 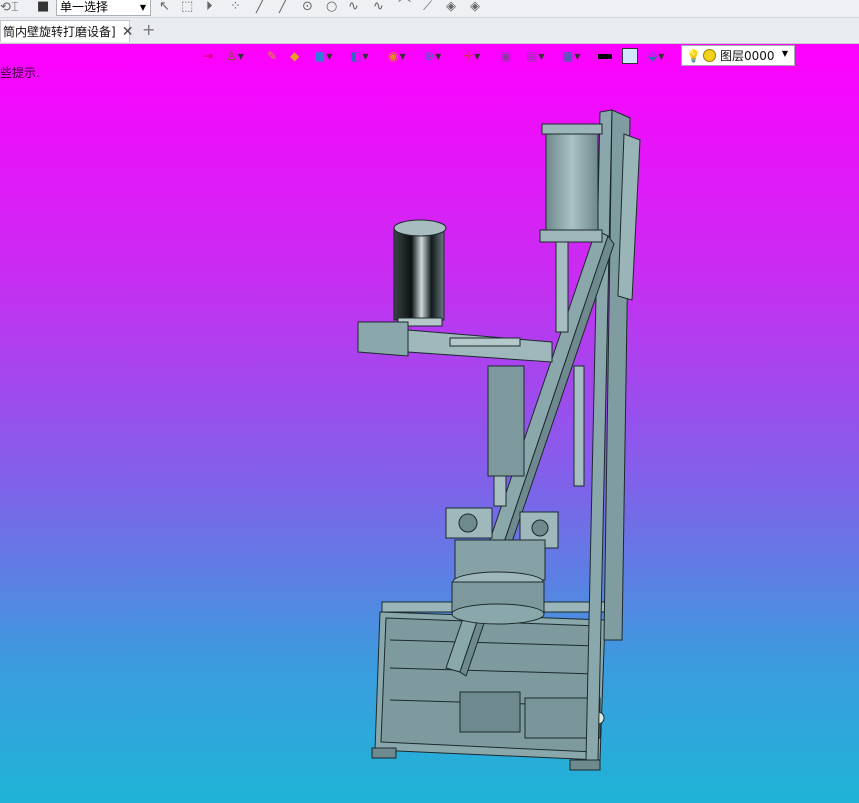 What do you see at coordinates (535, 56) in the screenshot?
I see `panel-icon: ▤ ▼` at bounding box center [535, 56].